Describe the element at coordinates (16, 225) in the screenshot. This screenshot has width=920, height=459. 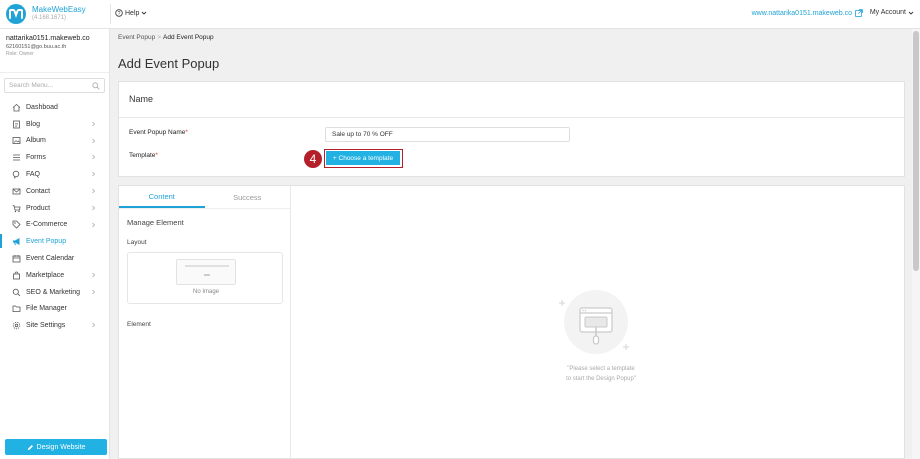
I see `tag-icon` at that location.